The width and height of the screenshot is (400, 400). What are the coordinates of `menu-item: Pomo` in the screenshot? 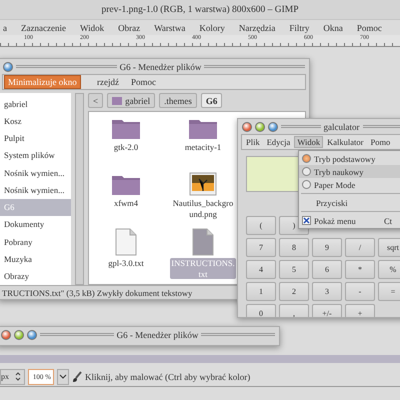 It's located at (380, 142).